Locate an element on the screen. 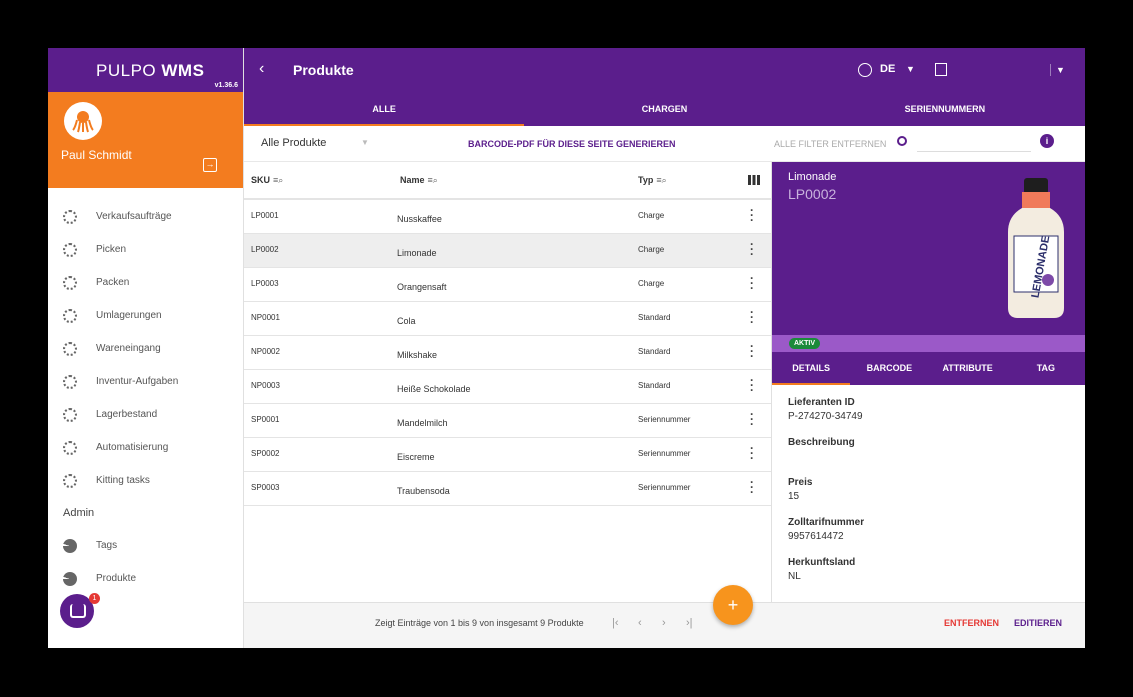  field-zolltarifnummer: Zolltarifnummer 9957614472 is located at coordinates (826, 529).